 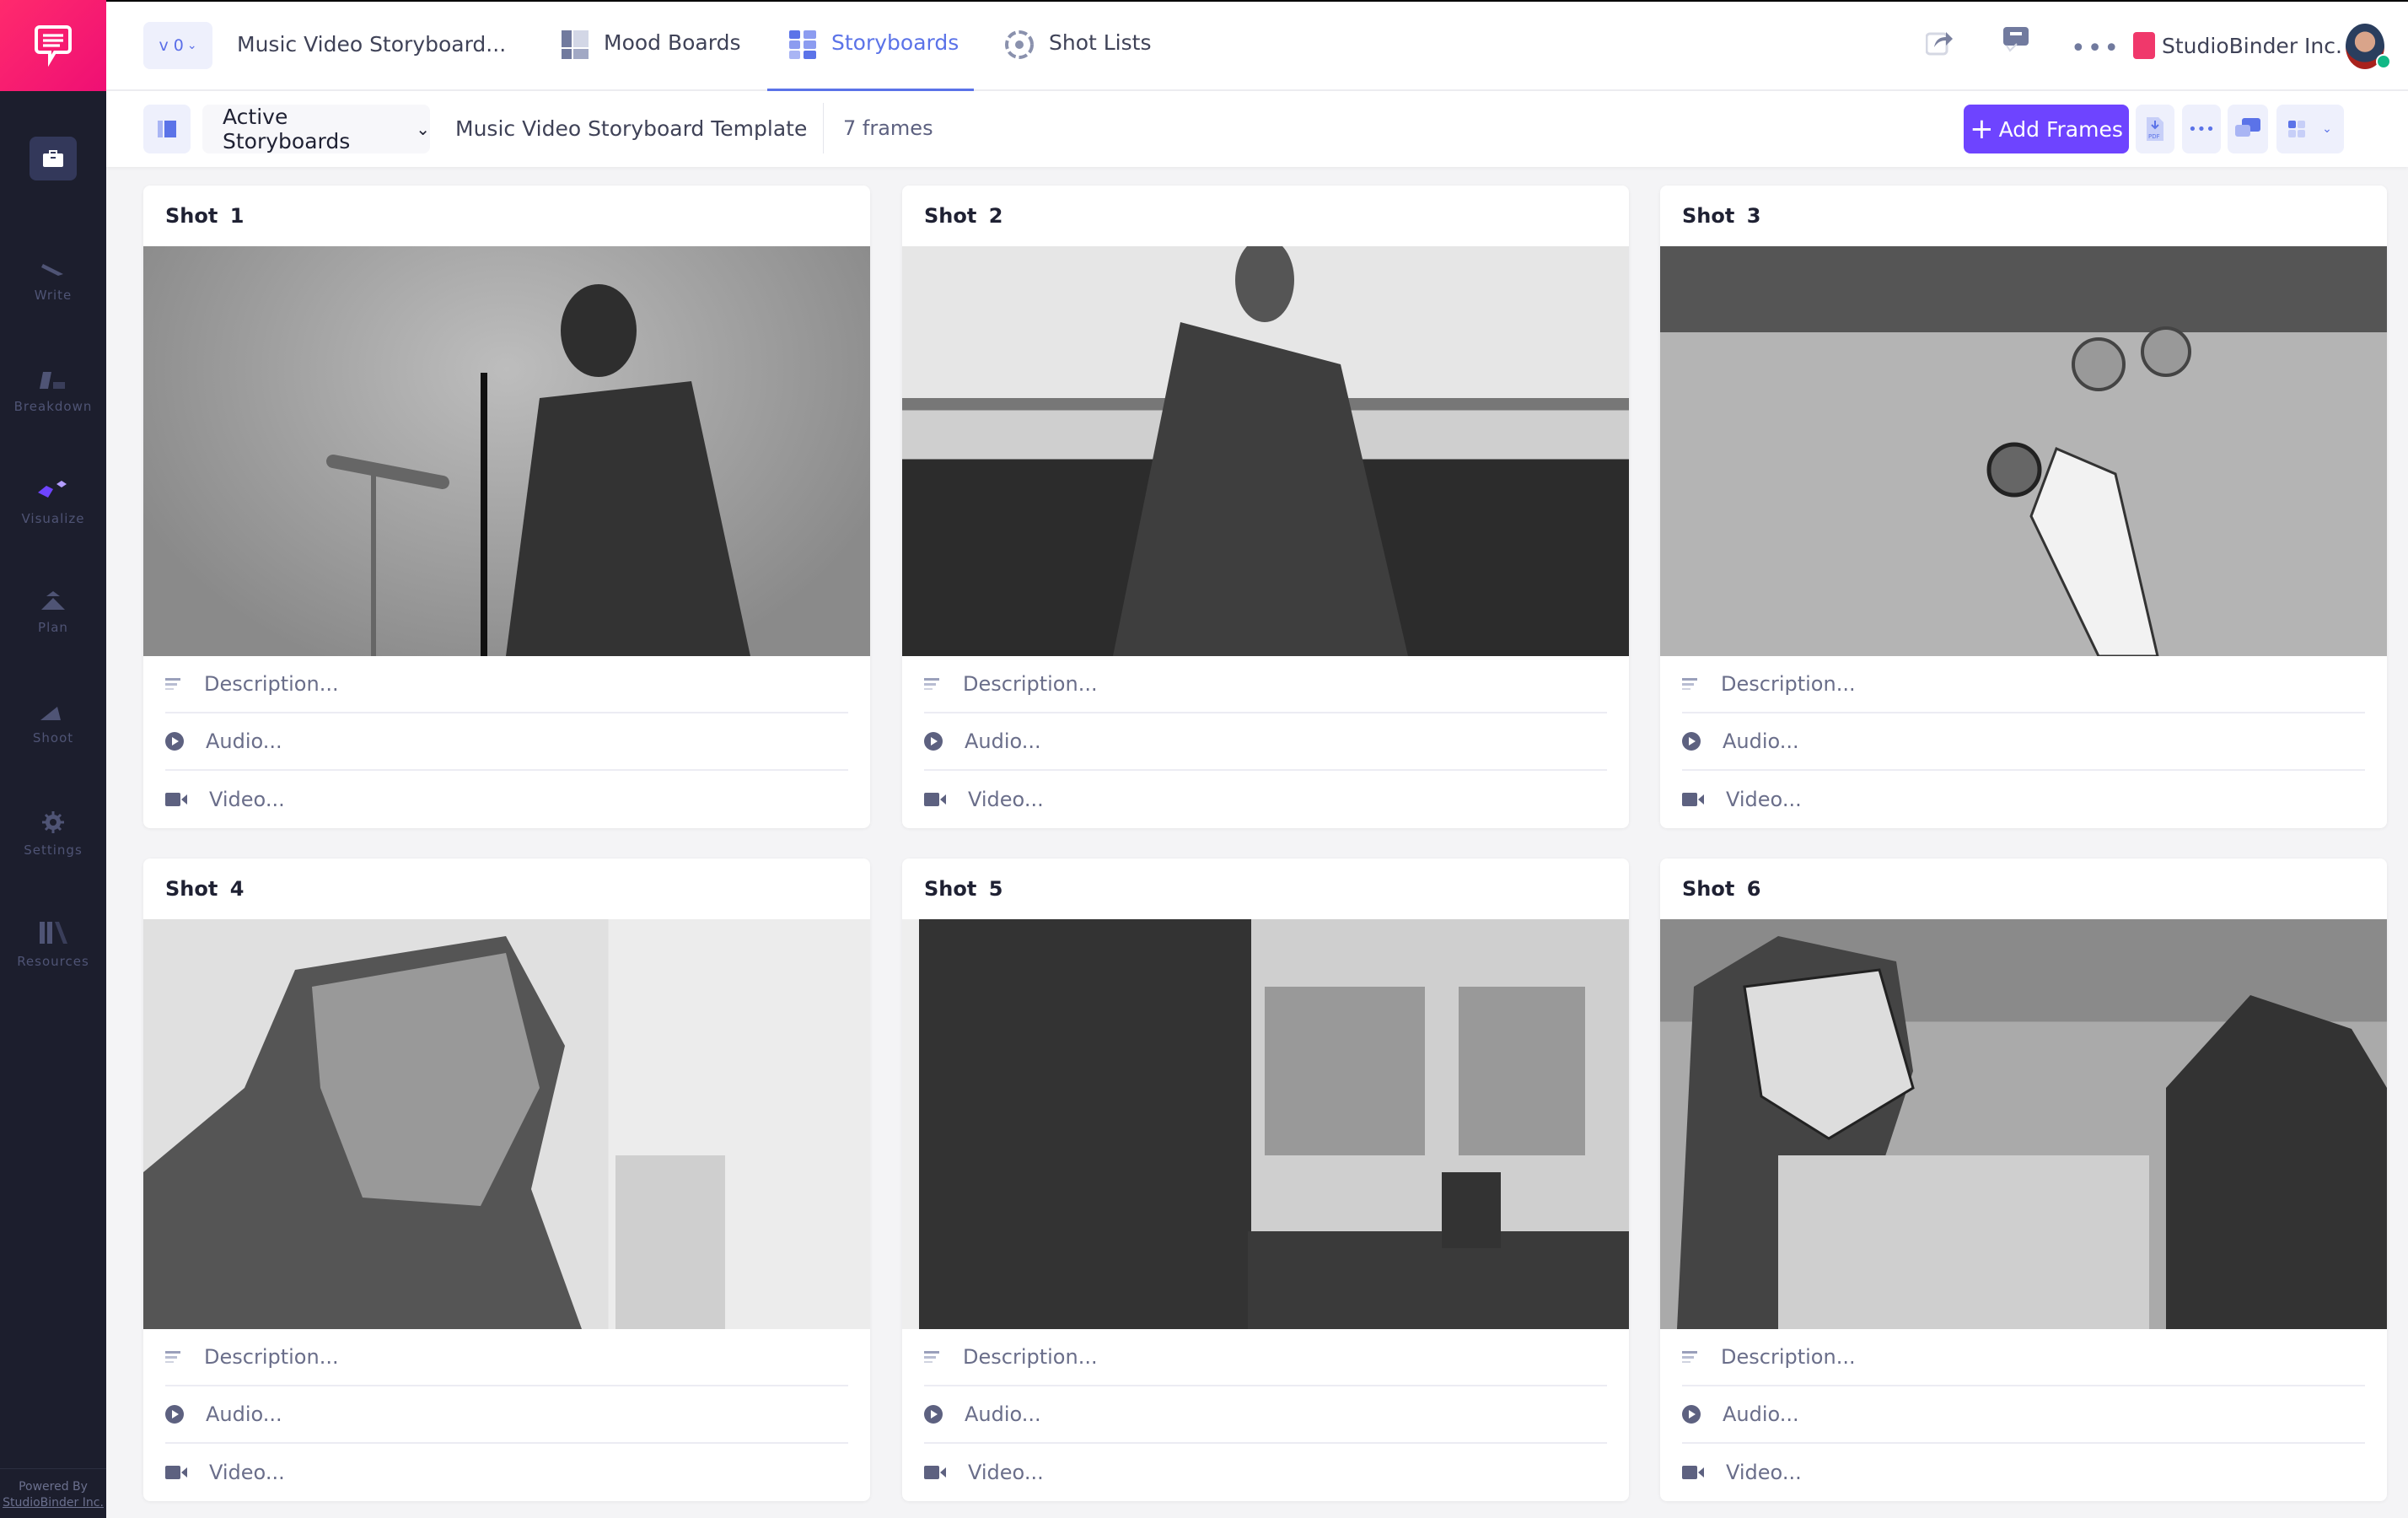 What do you see at coordinates (2155, 129) in the screenshot?
I see `export-pdf-button: PDF` at bounding box center [2155, 129].